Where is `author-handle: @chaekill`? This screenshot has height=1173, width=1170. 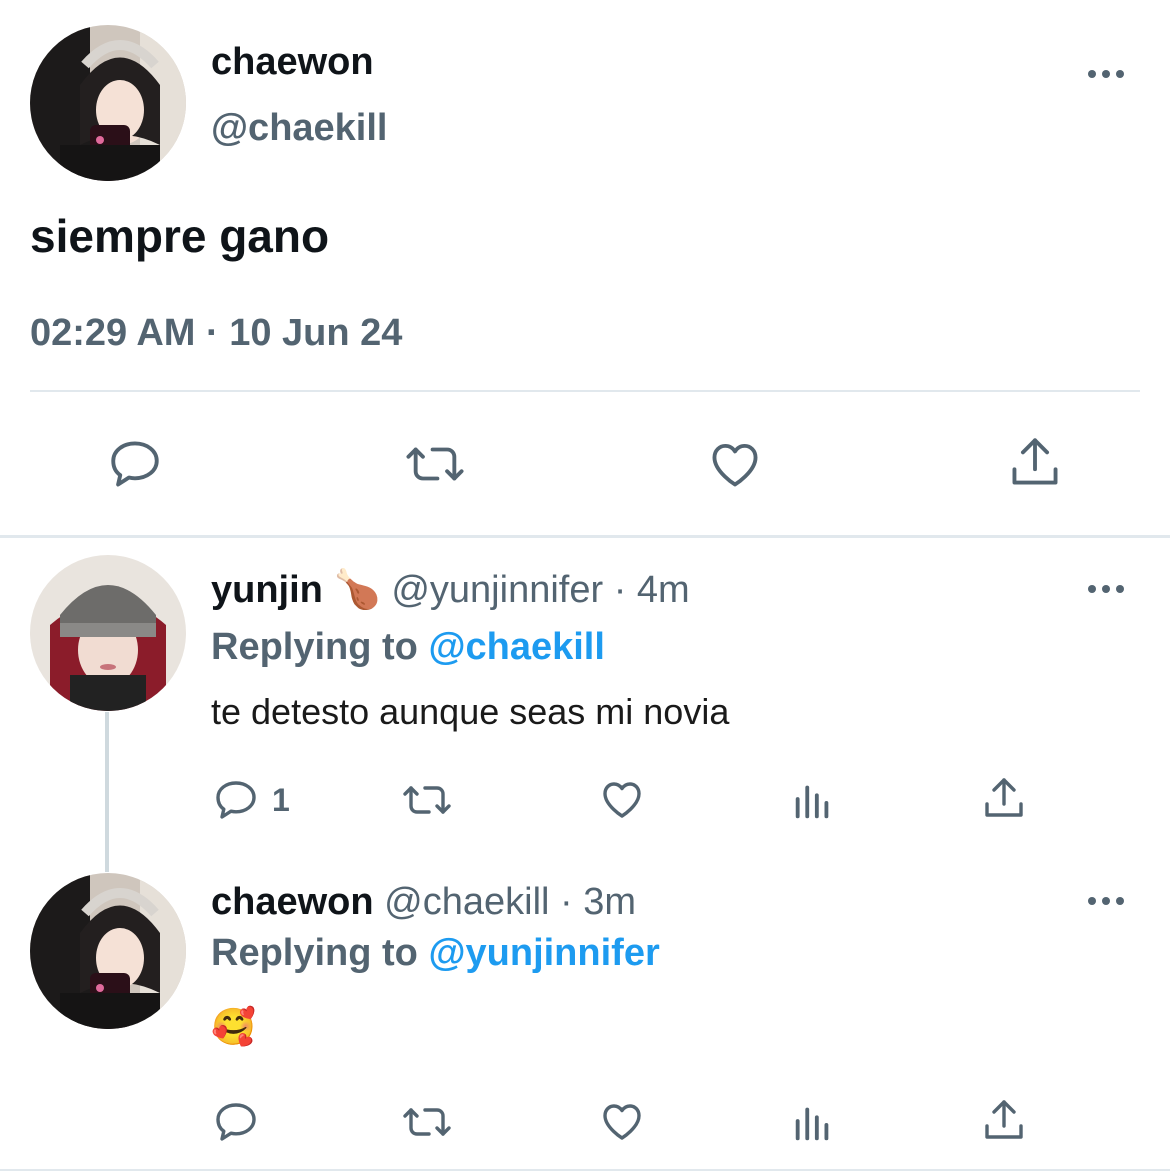 author-handle: @chaekill is located at coordinates (299, 128).